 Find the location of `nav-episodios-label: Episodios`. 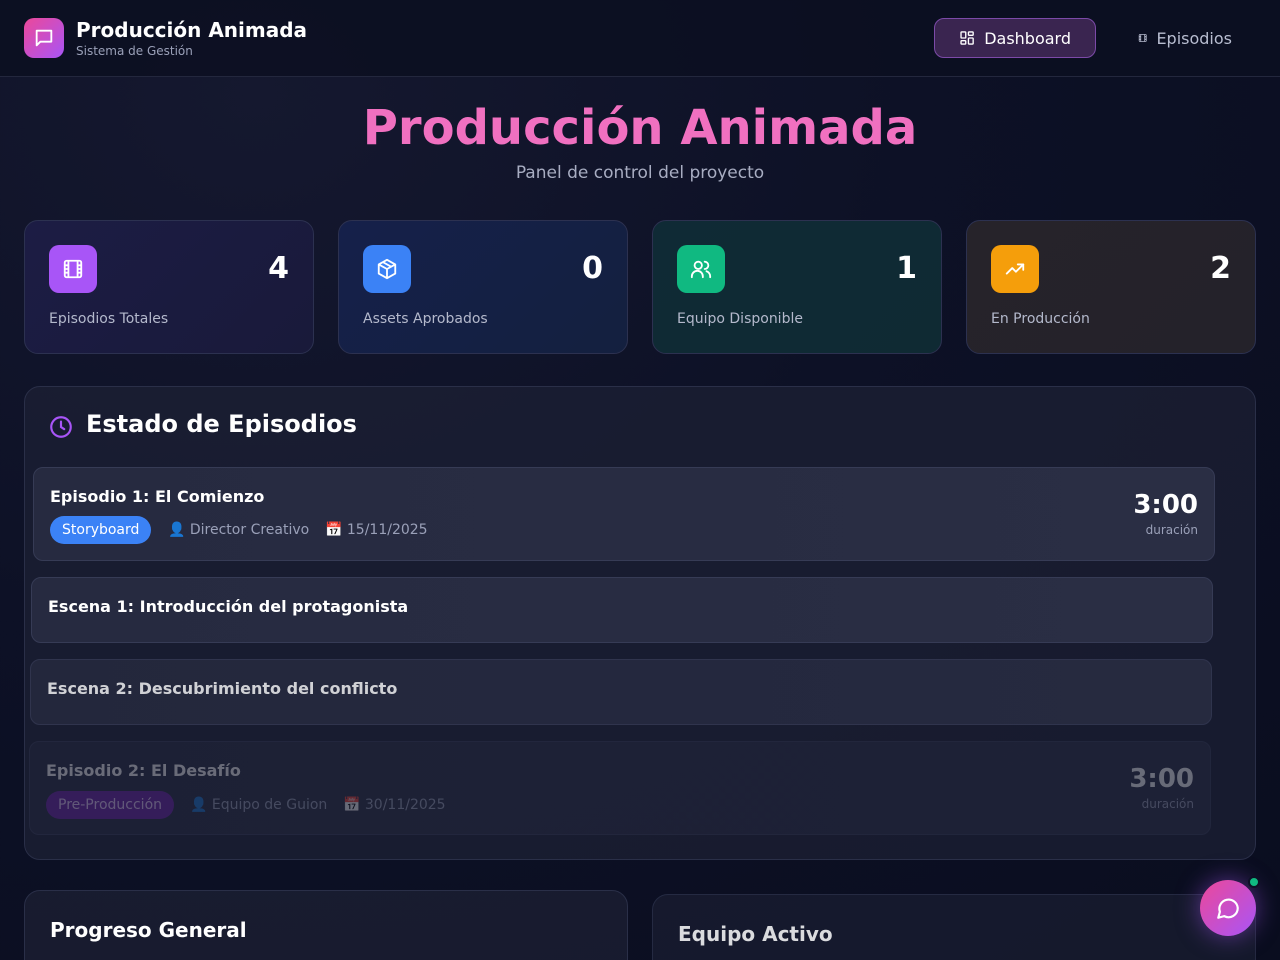

nav-episodios-label: Episodios is located at coordinates (1194, 38).